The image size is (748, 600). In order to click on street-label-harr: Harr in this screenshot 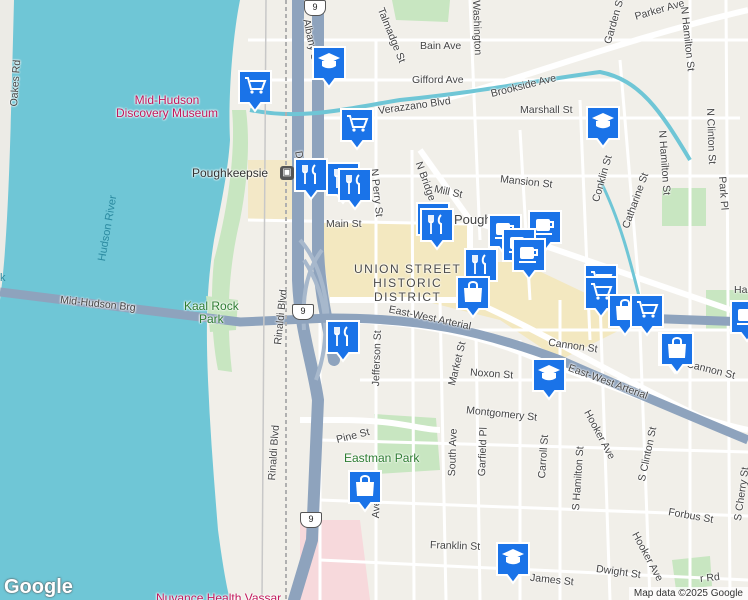, I will do `click(741, 290)`.